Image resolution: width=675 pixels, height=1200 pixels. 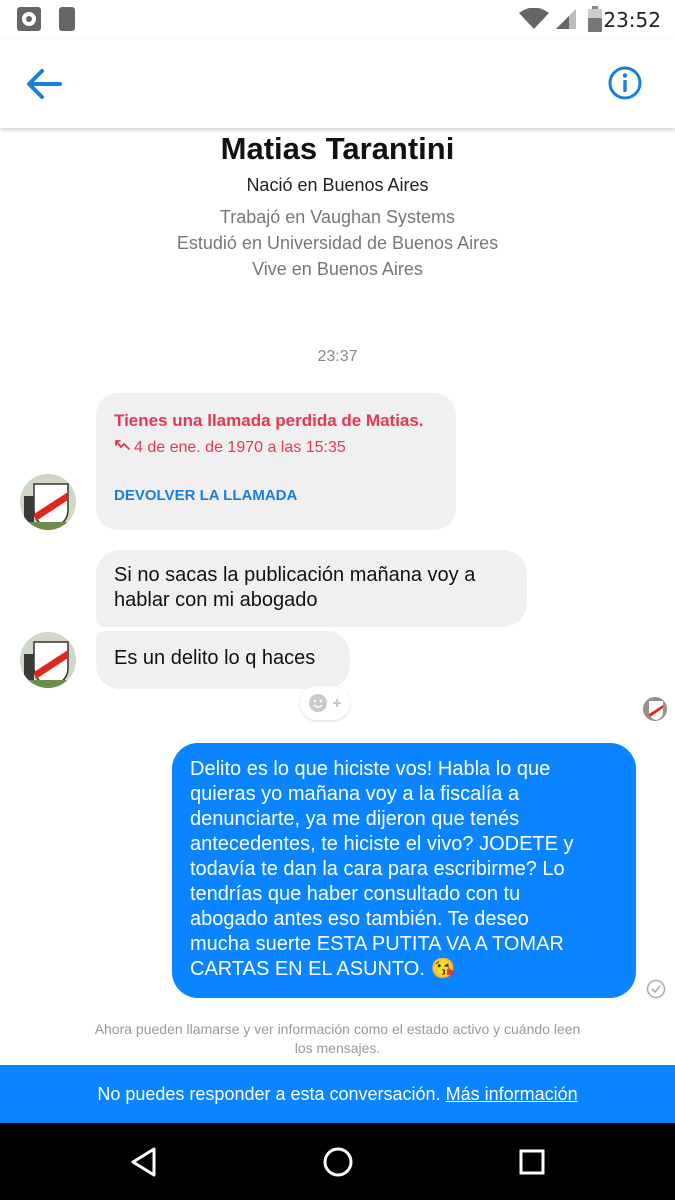 What do you see at coordinates (223, 660) in the screenshot?
I see `incoming-message: Es un delito lo q haces` at bounding box center [223, 660].